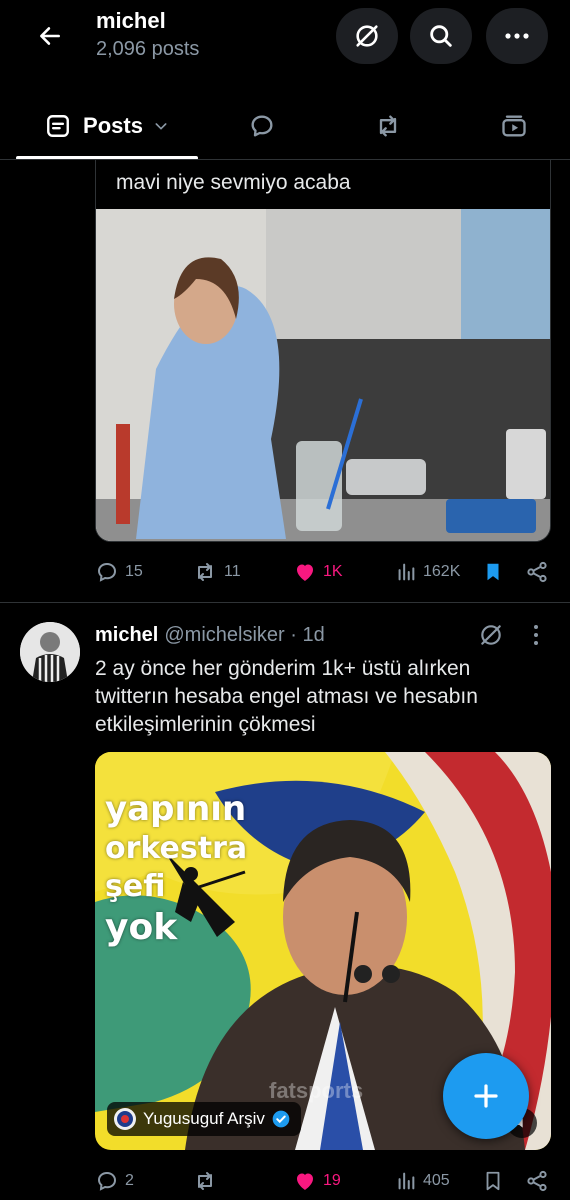 The width and height of the screenshot is (570, 1200). What do you see at coordinates (442, 571) in the screenshot?
I see `post1-view-count: 162K` at bounding box center [442, 571].